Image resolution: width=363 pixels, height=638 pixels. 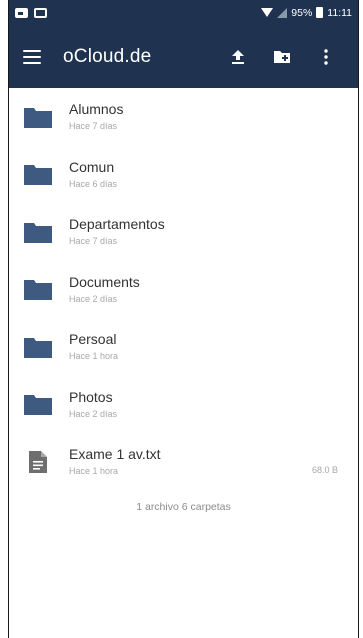 I want to click on item-text: Comun Hace 6 días, so click(x=206, y=174).